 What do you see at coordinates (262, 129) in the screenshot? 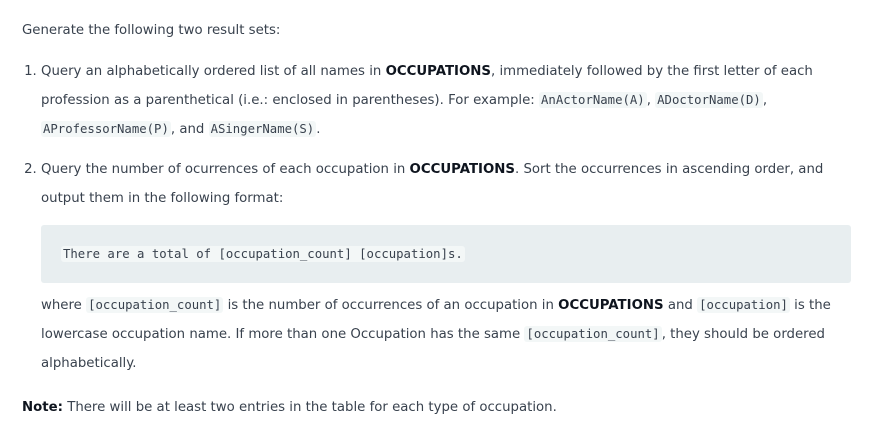
I see `code-example: ASingerName(S)` at bounding box center [262, 129].